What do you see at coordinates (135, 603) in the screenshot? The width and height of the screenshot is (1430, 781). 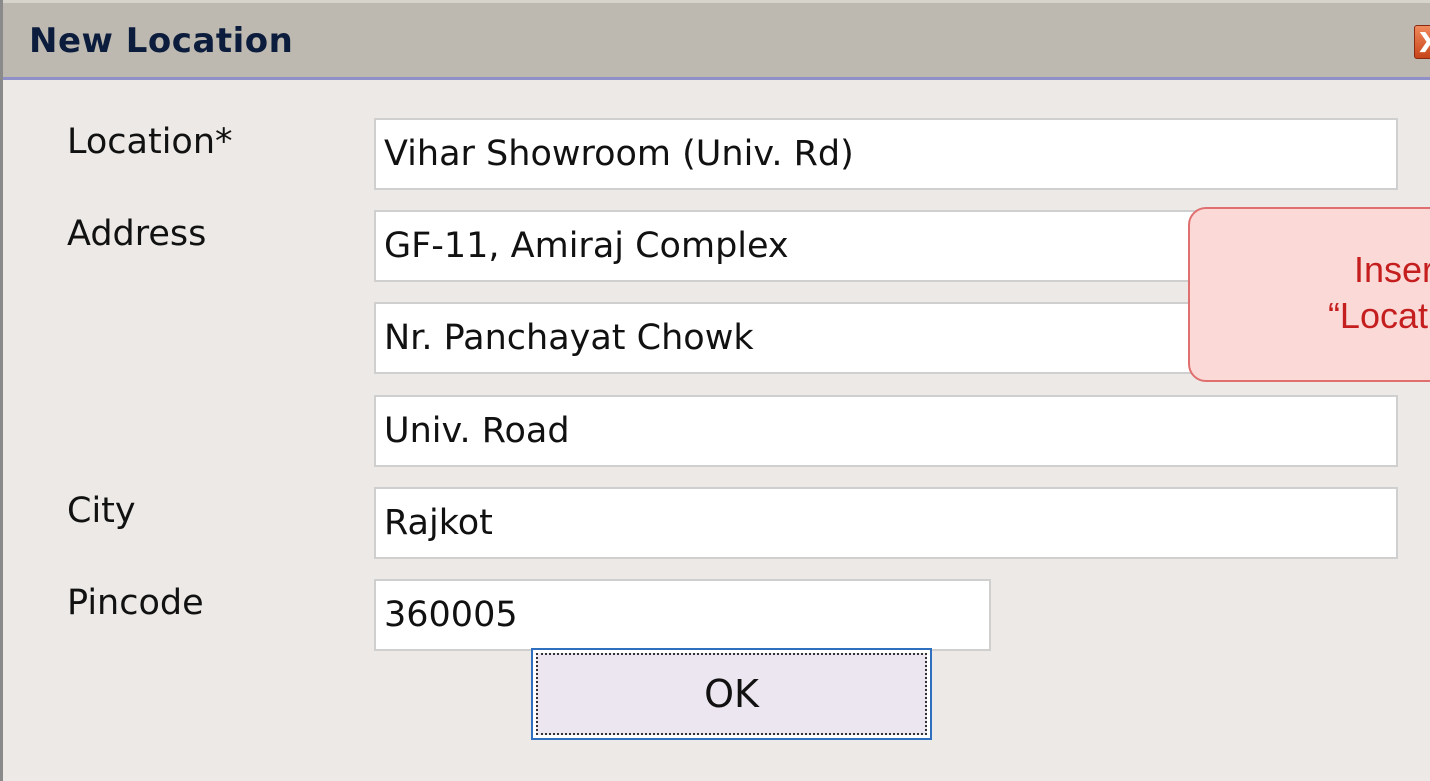 I see `pincode-label: Pincode` at bounding box center [135, 603].